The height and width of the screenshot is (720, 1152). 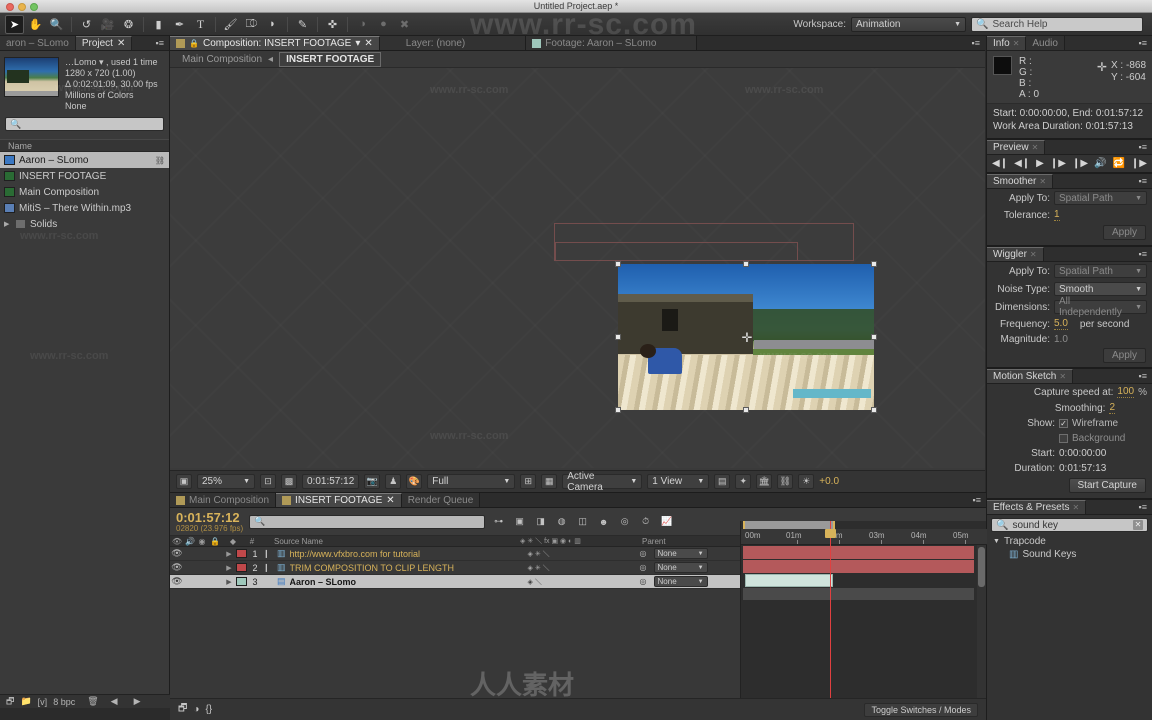 What do you see at coordinates (1143, 507) in the screenshot?
I see `effects-panel-menu-icon: ▪≡` at bounding box center [1143, 507].